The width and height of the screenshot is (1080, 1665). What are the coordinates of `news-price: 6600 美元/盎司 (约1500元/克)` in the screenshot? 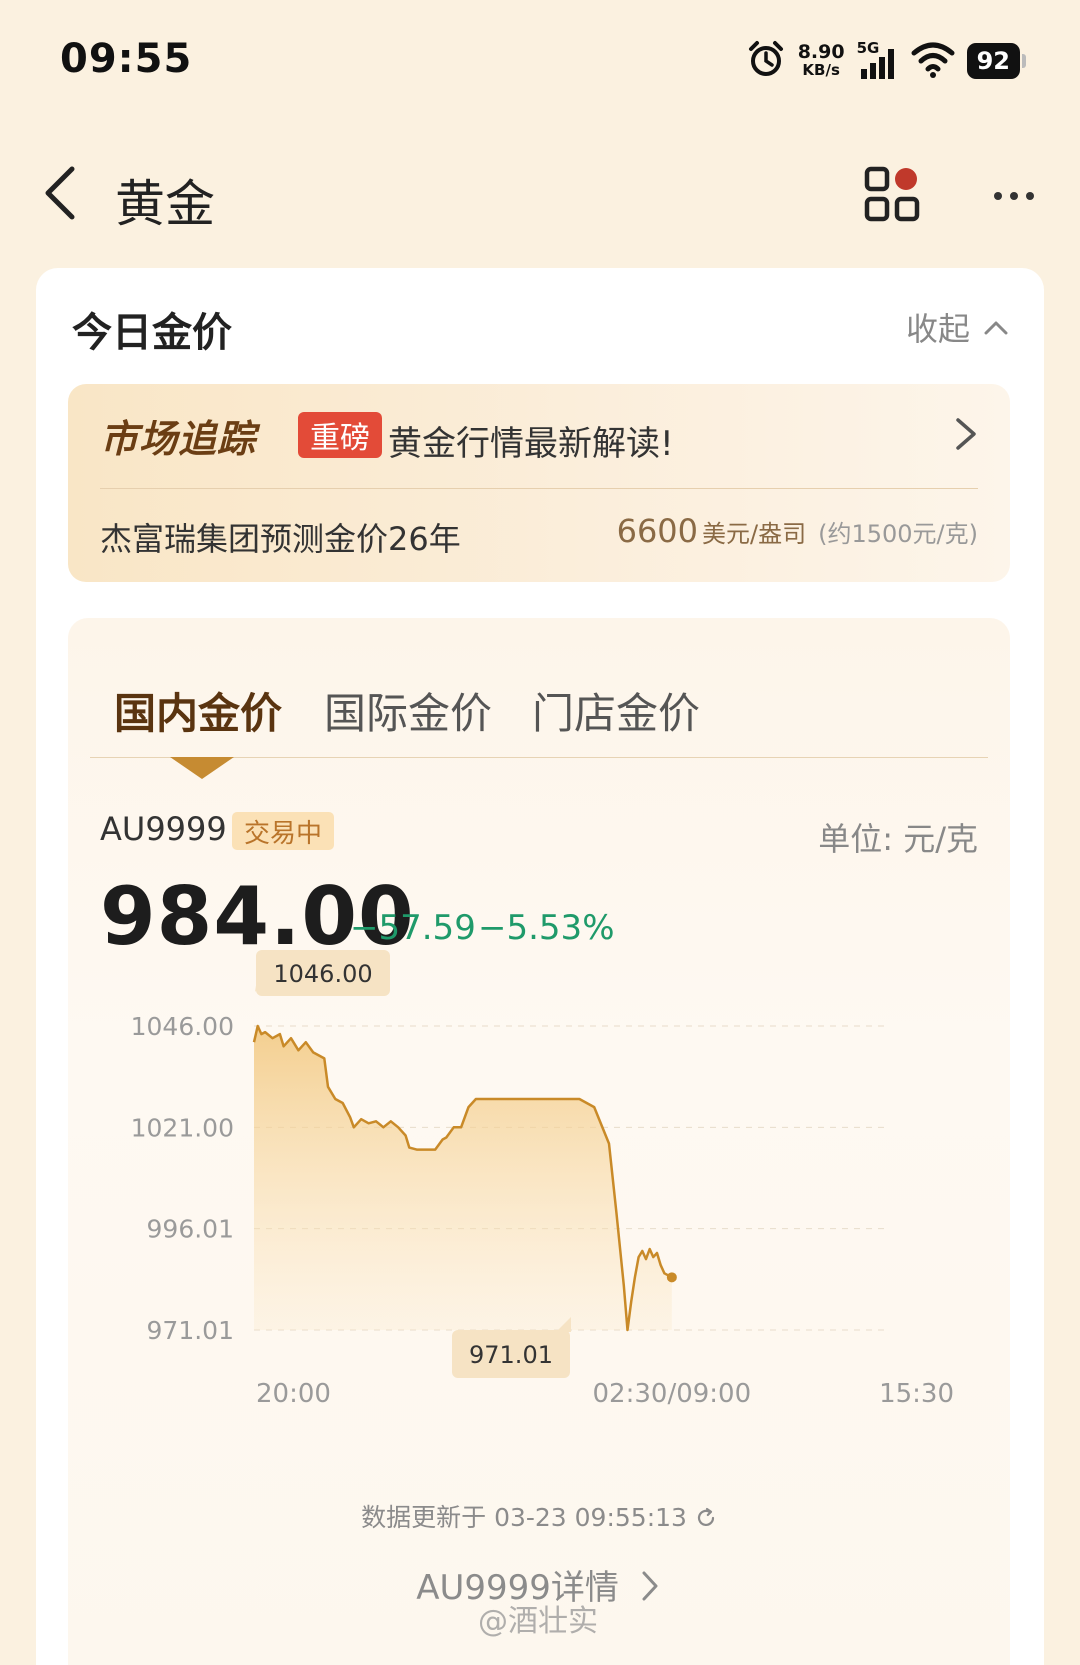 It's located at (797, 531).